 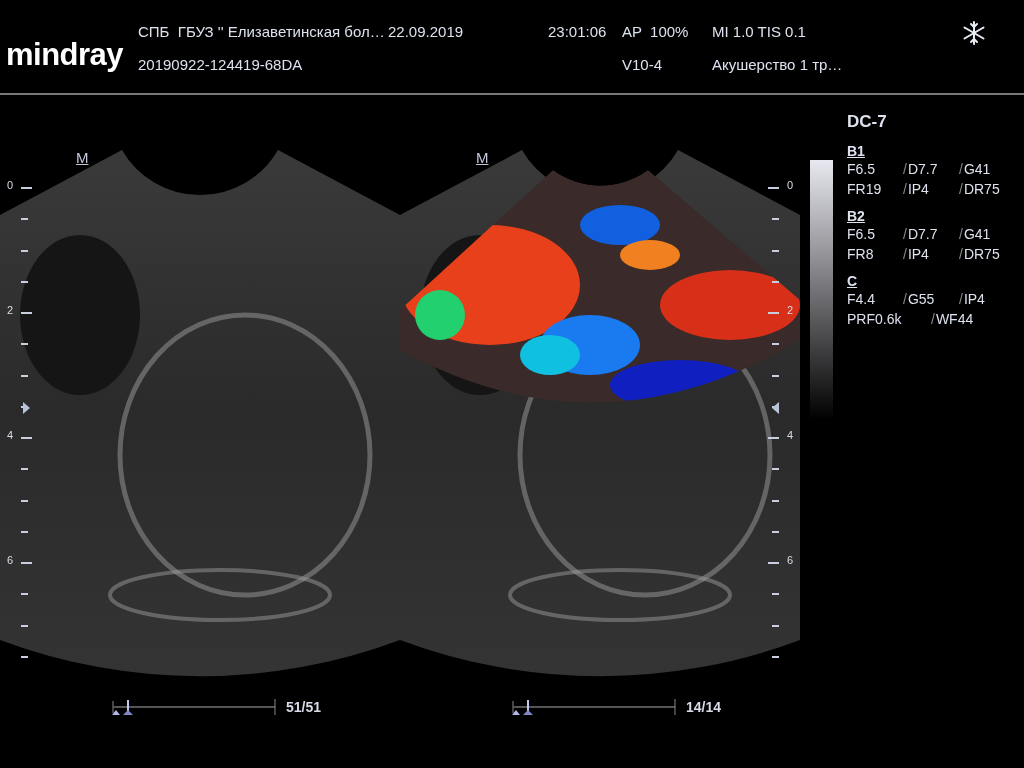 What do you see at coordinates (860, 254) in the screenshot?
I see `parameter-value: FR8` at bounding box center [860, 254].